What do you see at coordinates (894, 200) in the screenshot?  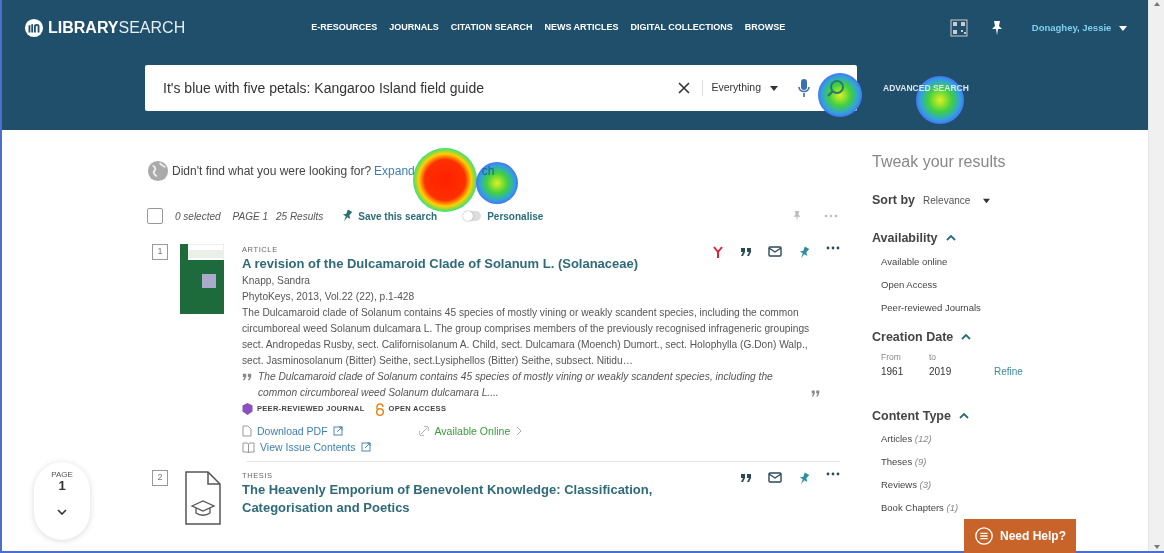 I see `sort-label: Sort by` at bounding box center [894, 200].